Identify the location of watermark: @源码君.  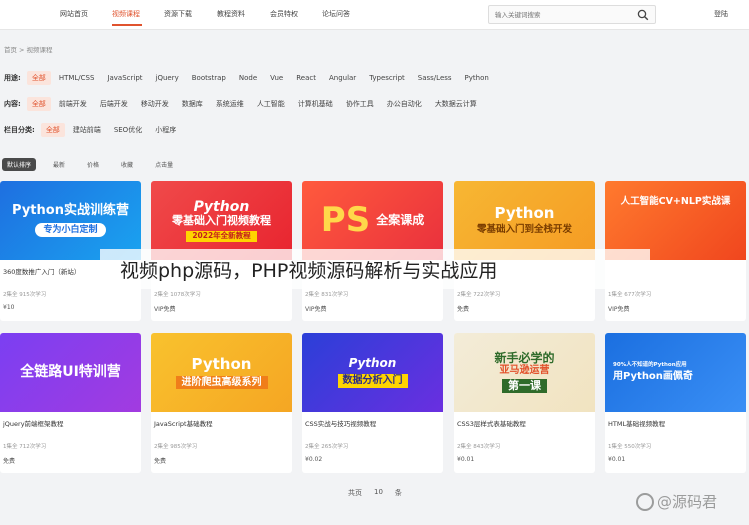
(676, 501).